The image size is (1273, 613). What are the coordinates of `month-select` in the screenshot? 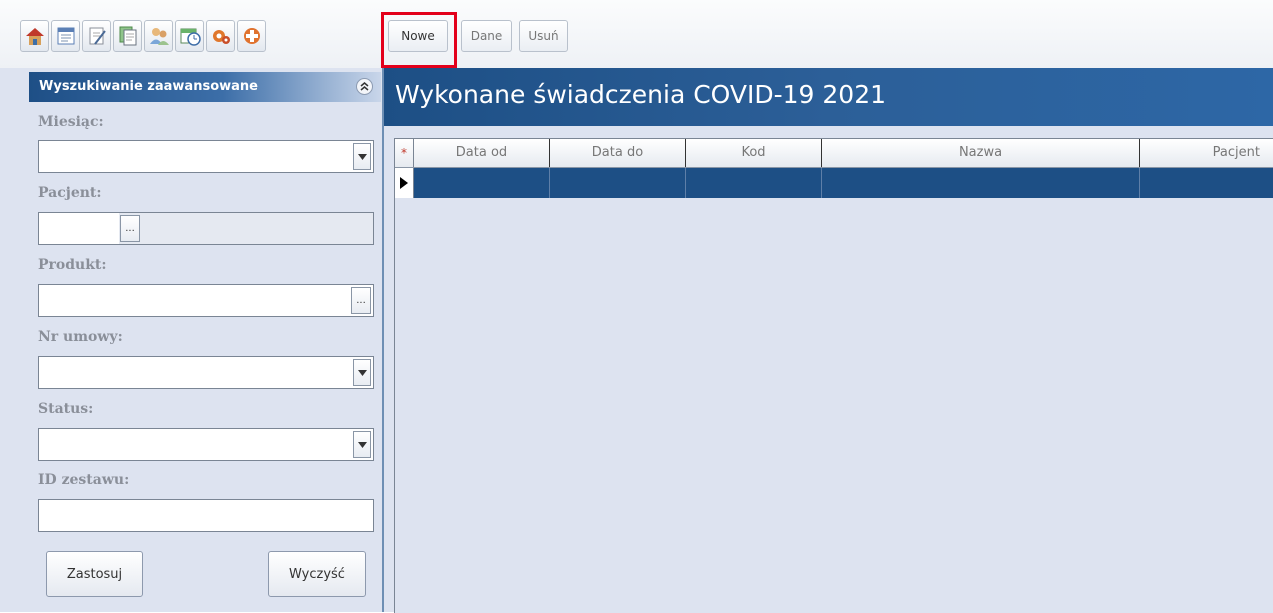 It's located at (206, 156).